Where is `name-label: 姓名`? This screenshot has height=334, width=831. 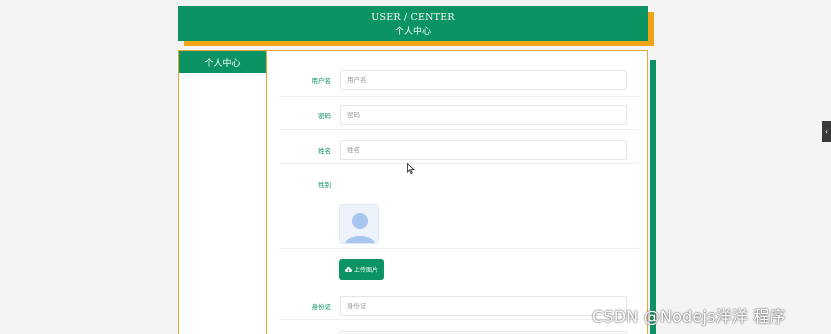
name-label: 姓名 is located at coordinates (324, 151).